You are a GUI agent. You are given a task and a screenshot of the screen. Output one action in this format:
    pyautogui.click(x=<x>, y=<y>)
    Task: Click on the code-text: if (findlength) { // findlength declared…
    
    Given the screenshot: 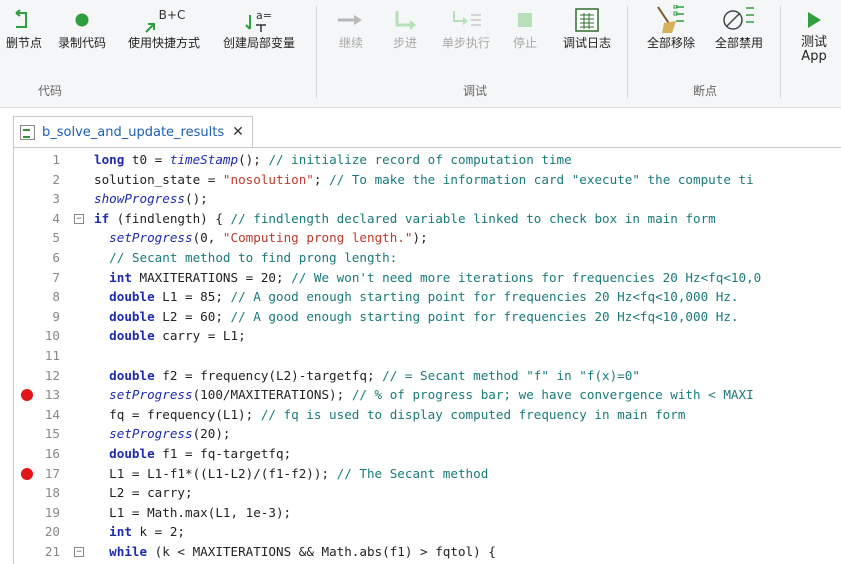 What is the action you would take?
    pyautogui.click(x=405, y=218)
    